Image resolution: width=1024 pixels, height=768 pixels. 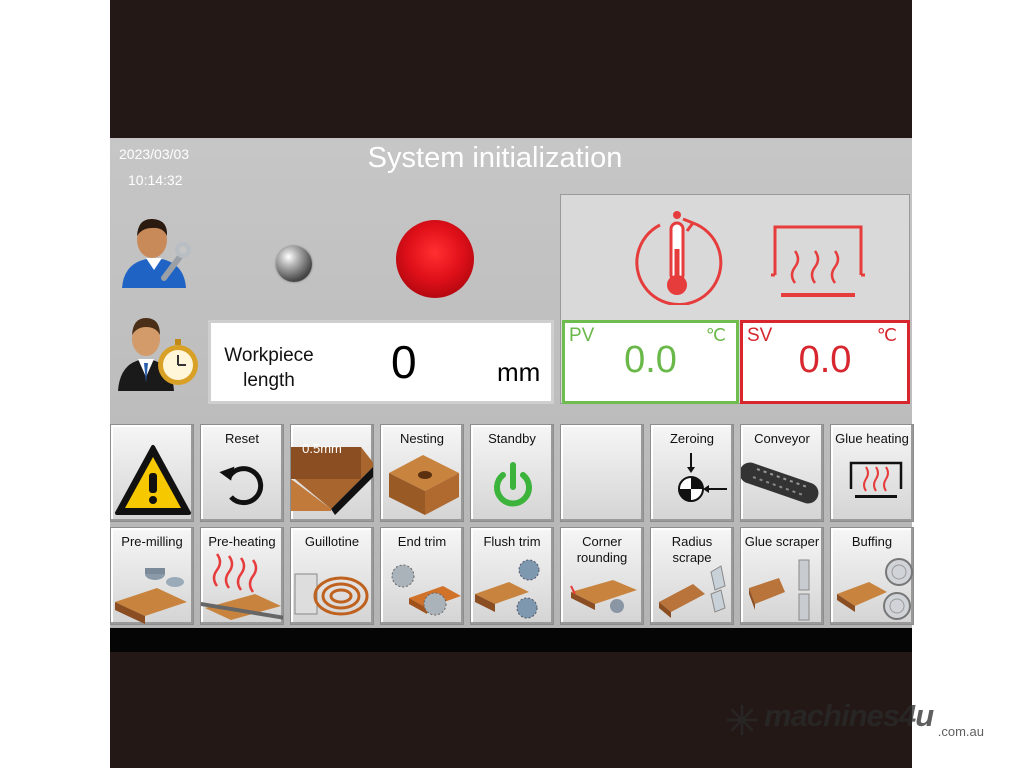 I want to click on pv-value: 0.0, so click(x=650, y=360).